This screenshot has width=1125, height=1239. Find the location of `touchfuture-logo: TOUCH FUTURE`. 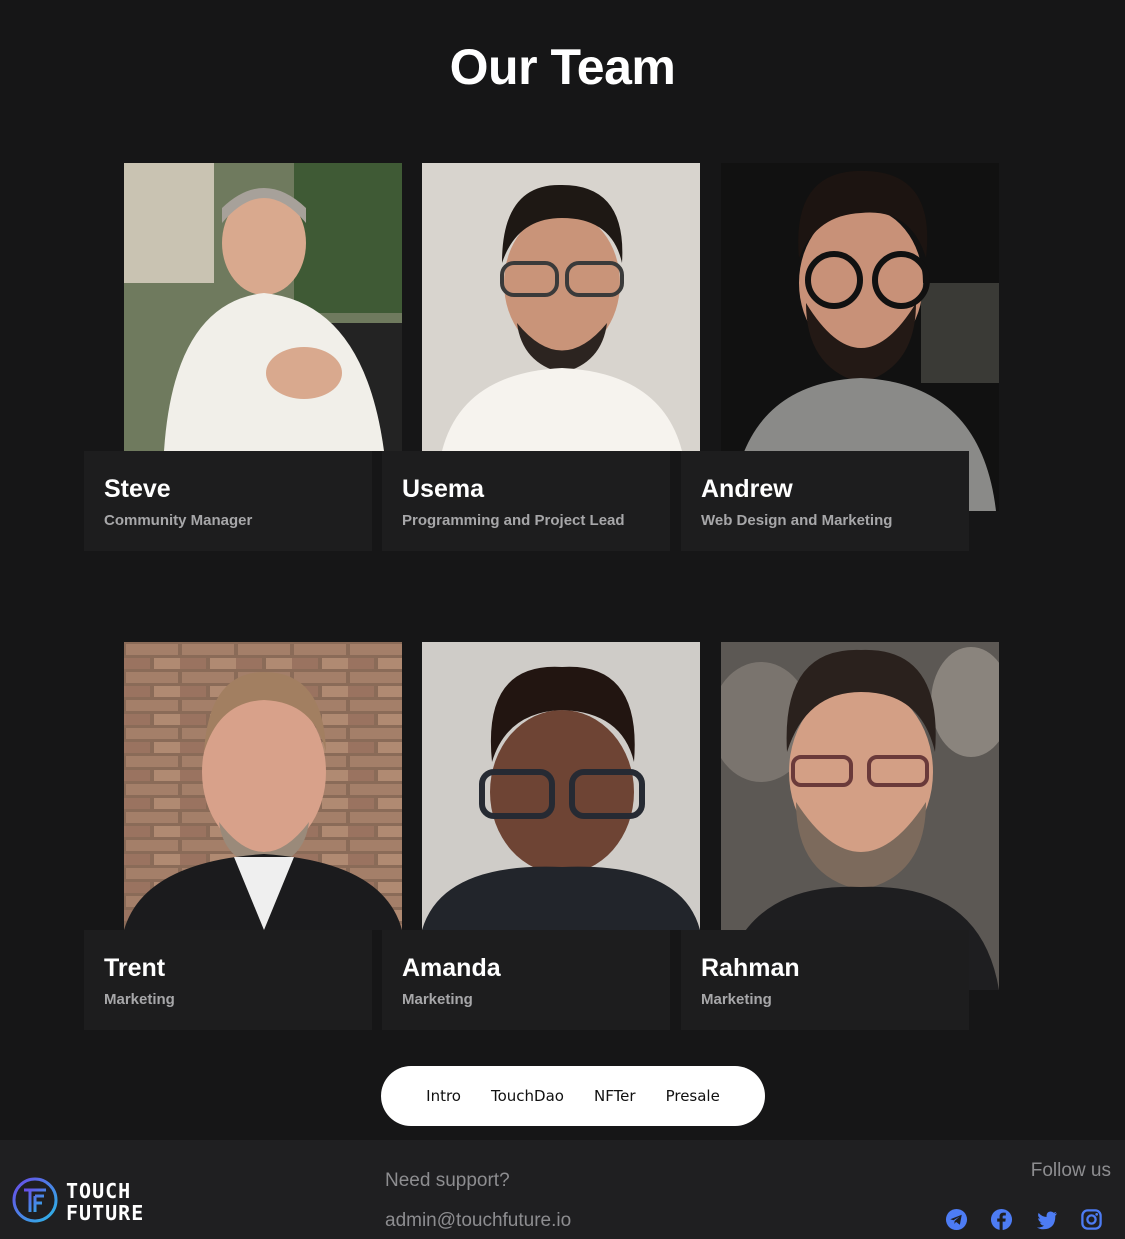

touchfuture-logo: TOUCH FUTURE is located at coordinates (102, 1201).